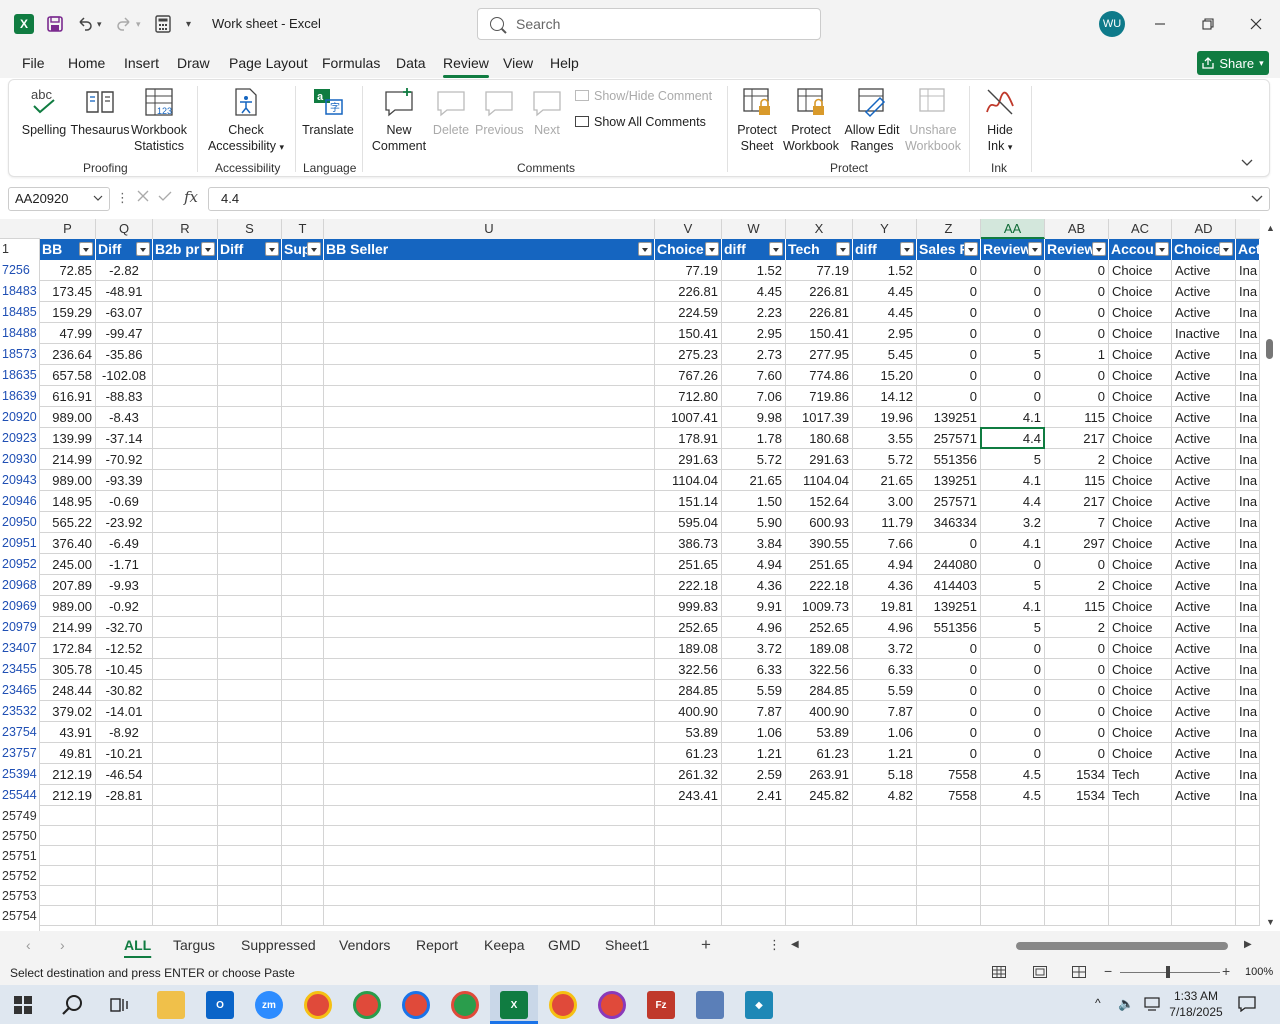 Image resolution: width=1280 pixels, height=1024 pixels. I want to click on next-comment-button: Next, so click(547, 112).